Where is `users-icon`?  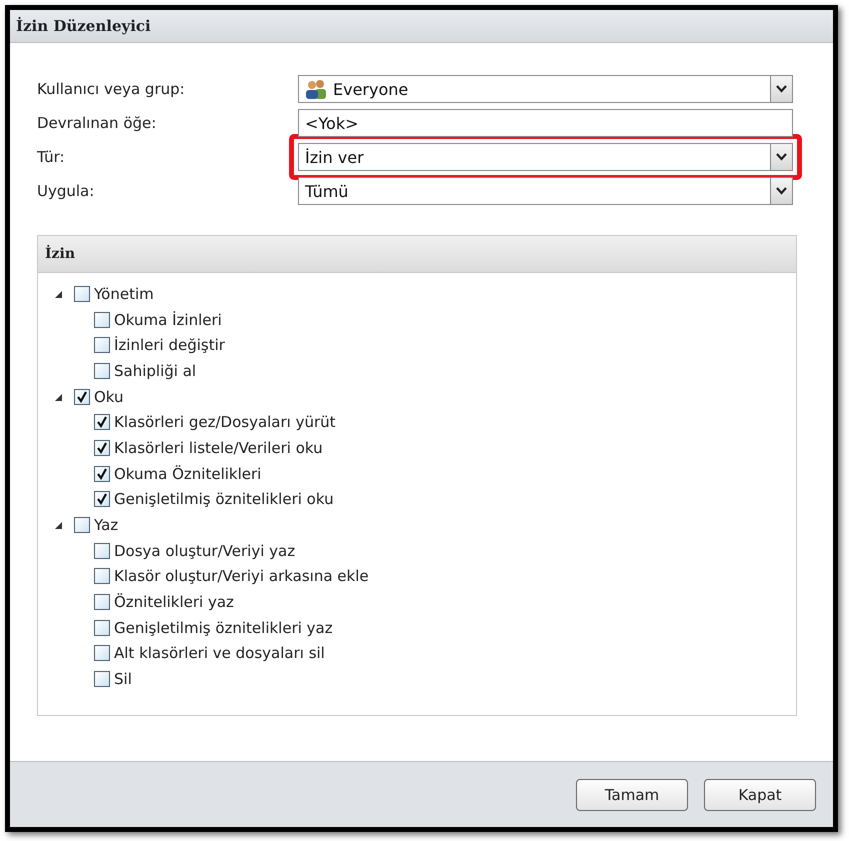
users-icon is located at coordinates (316, 89).